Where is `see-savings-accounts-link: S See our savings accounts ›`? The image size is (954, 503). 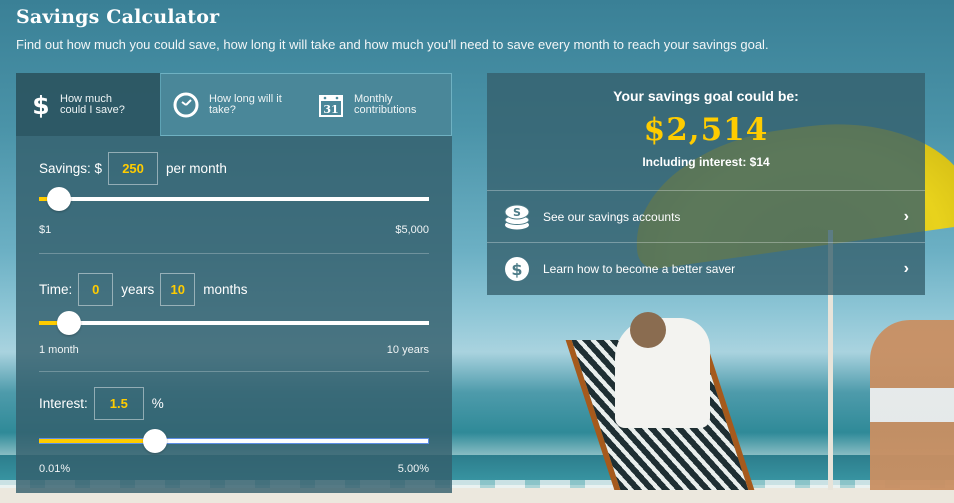
see-savings-accounts-link: S See our savings accounts › is located at coordinates (706, 217).